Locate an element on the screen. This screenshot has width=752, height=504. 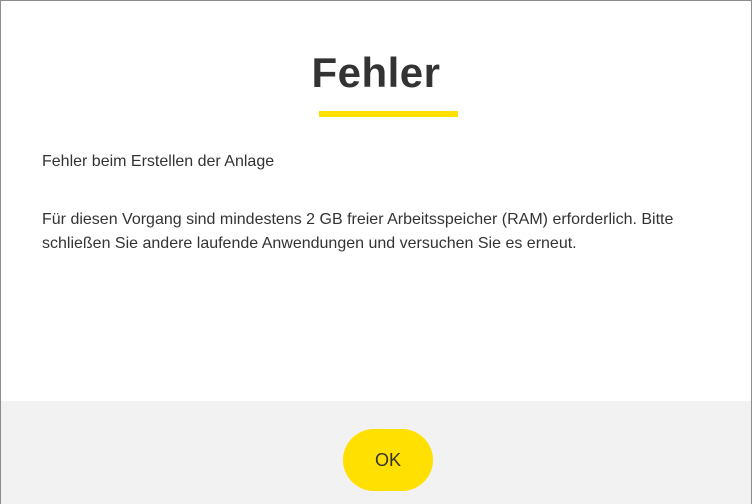
dialog-title: Fehler is located at coordinates (376, 72).